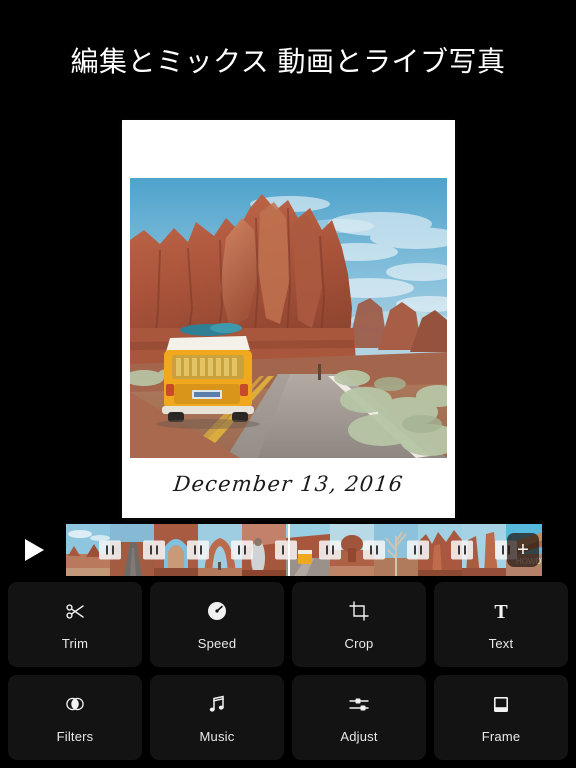 This screenshot has height=768, width=576. Describe the element at coordinates (208, 376) in the screenshot. I see `van` at that location.